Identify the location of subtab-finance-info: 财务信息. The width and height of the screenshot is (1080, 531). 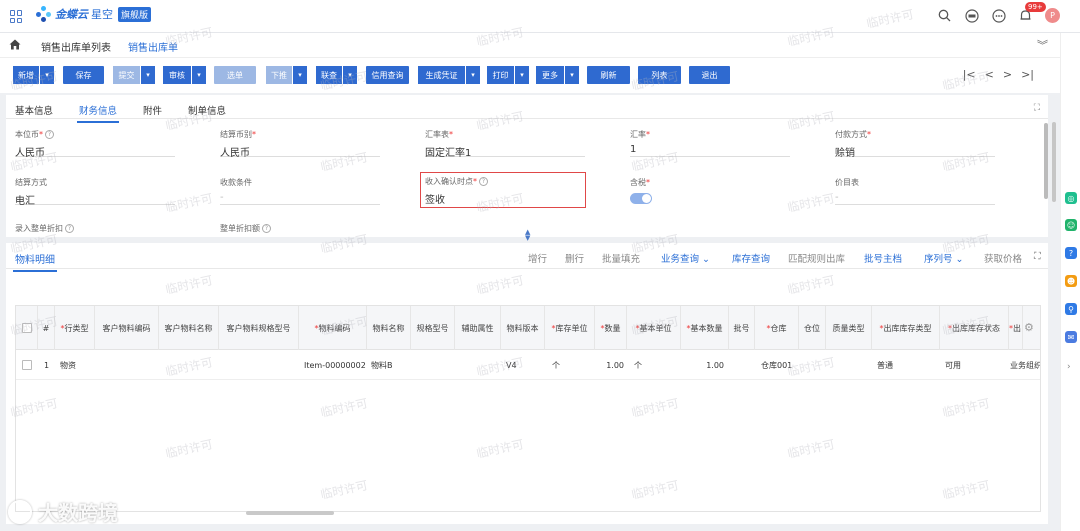
(98, 113).